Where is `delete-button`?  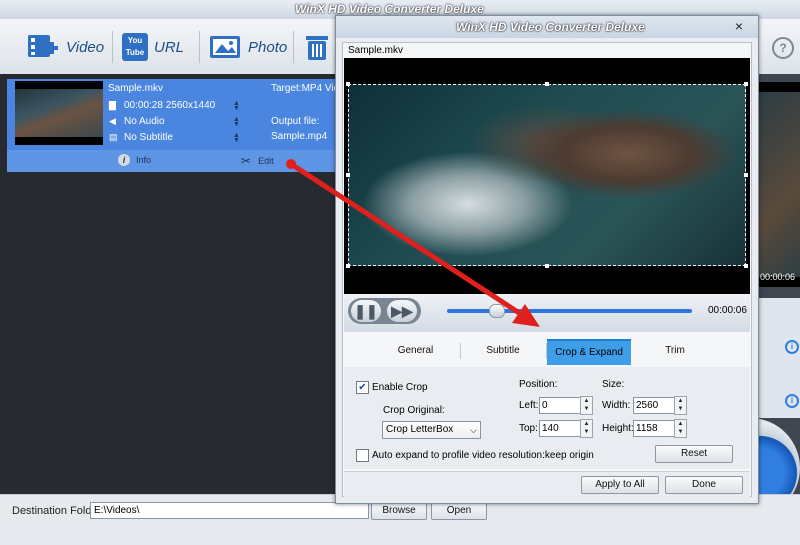
delete-button is located at coordinates (317, 47).